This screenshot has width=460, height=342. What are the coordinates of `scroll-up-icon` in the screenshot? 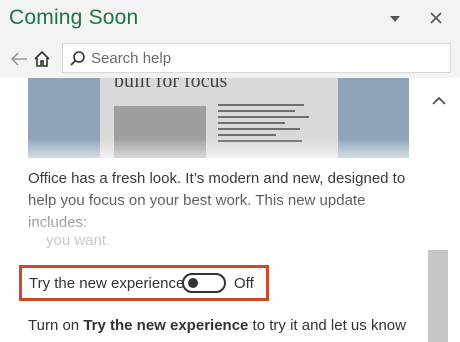 It's located at (439, 101).